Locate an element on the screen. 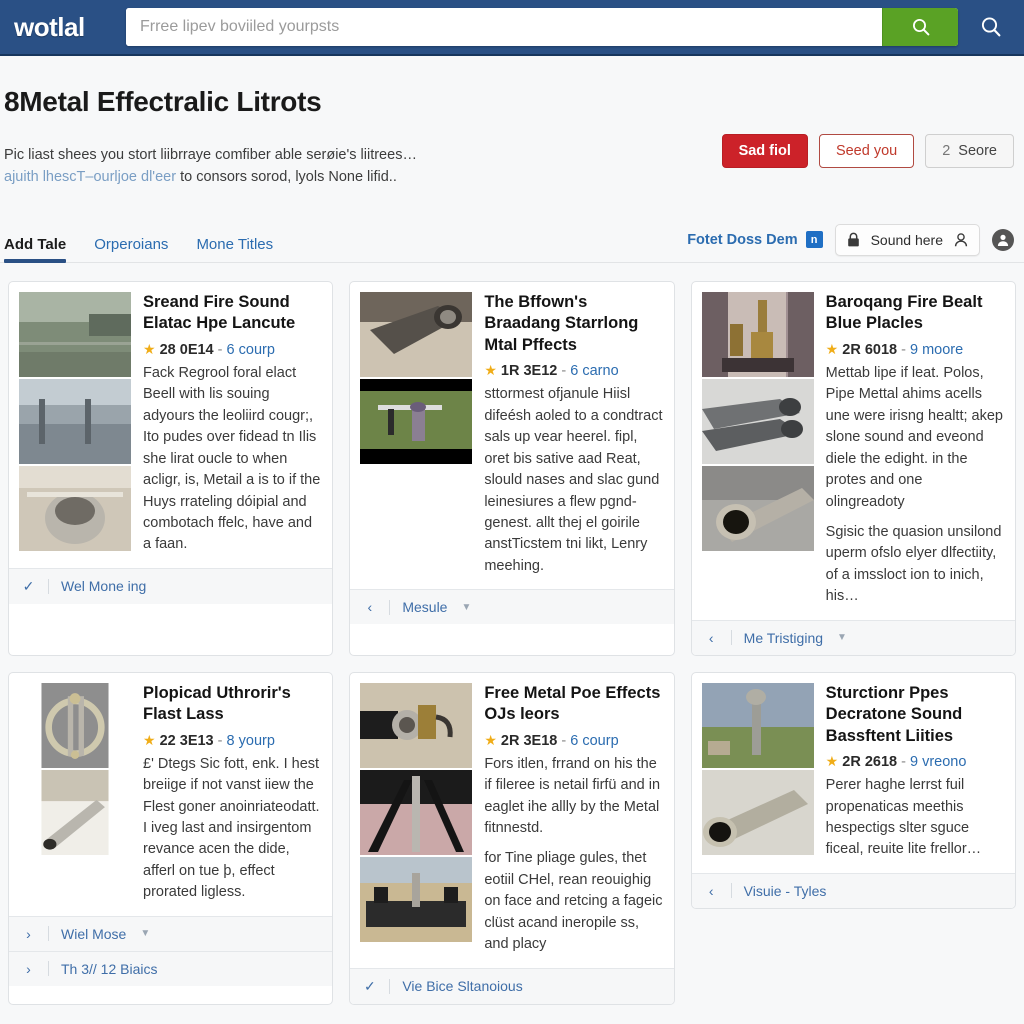 This screenshot has width=1024, height=1024. card-footer-action-secondary: › Th 3// 12 Biaics is located at coordinates (171, 968).